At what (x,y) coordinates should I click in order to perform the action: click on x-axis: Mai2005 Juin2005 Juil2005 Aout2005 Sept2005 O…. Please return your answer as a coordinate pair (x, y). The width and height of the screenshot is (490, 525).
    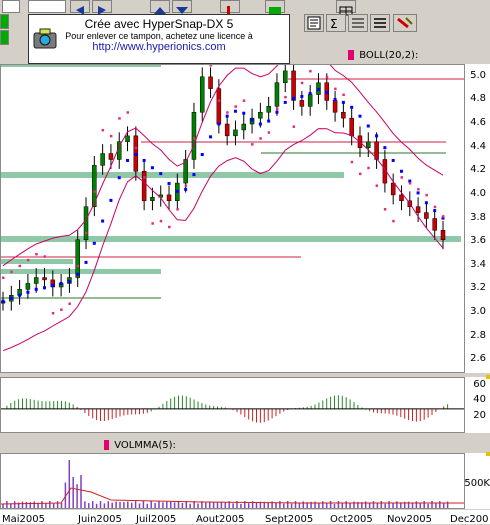
    Looking at the image, I should click on (245, 517).